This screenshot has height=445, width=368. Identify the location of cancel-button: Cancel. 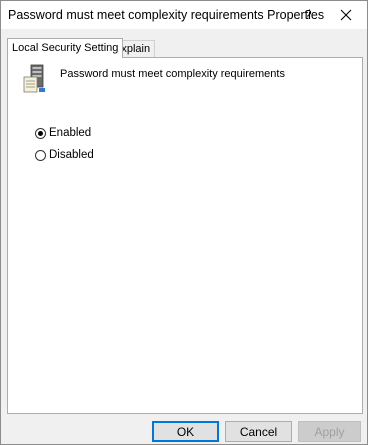
(258, 431).